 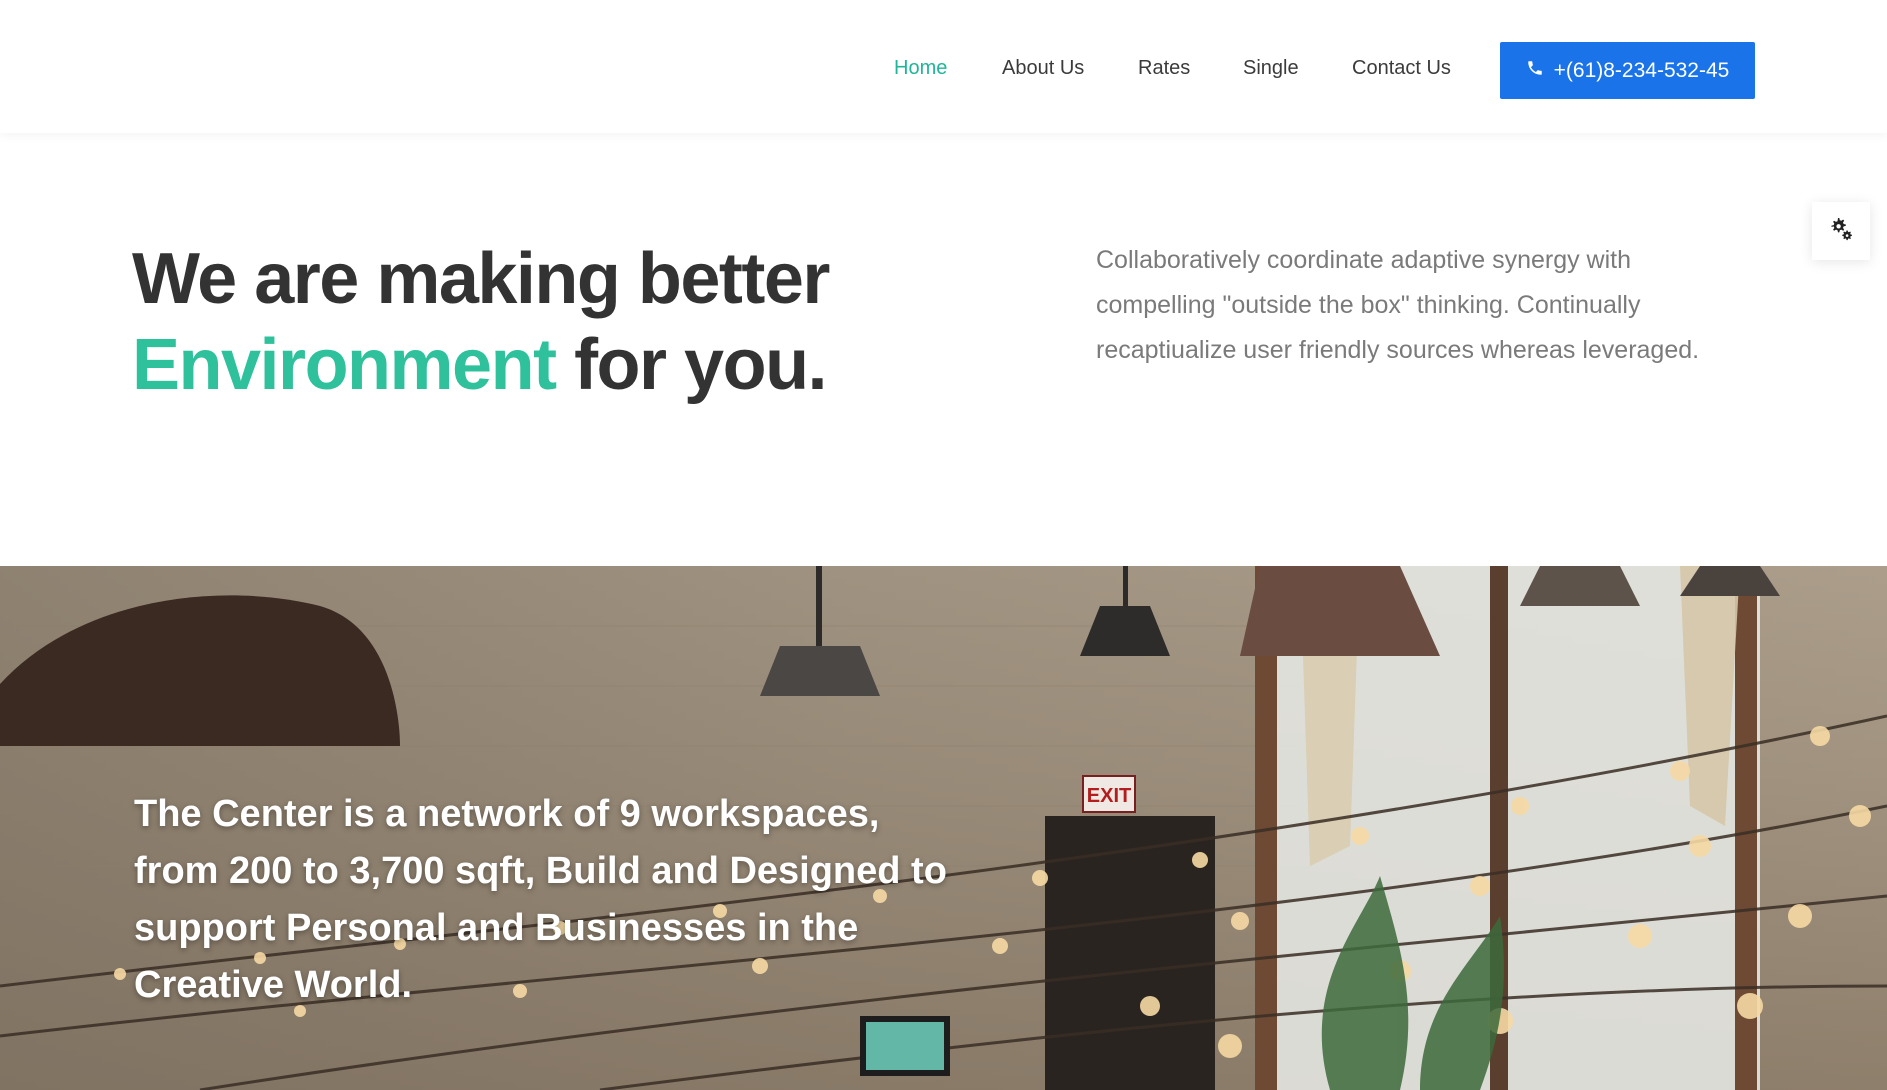 What do you see at coordinates (920, 68) in the screenshot?
I see `nav-home-link: Home` at bounding box center [920, 68].